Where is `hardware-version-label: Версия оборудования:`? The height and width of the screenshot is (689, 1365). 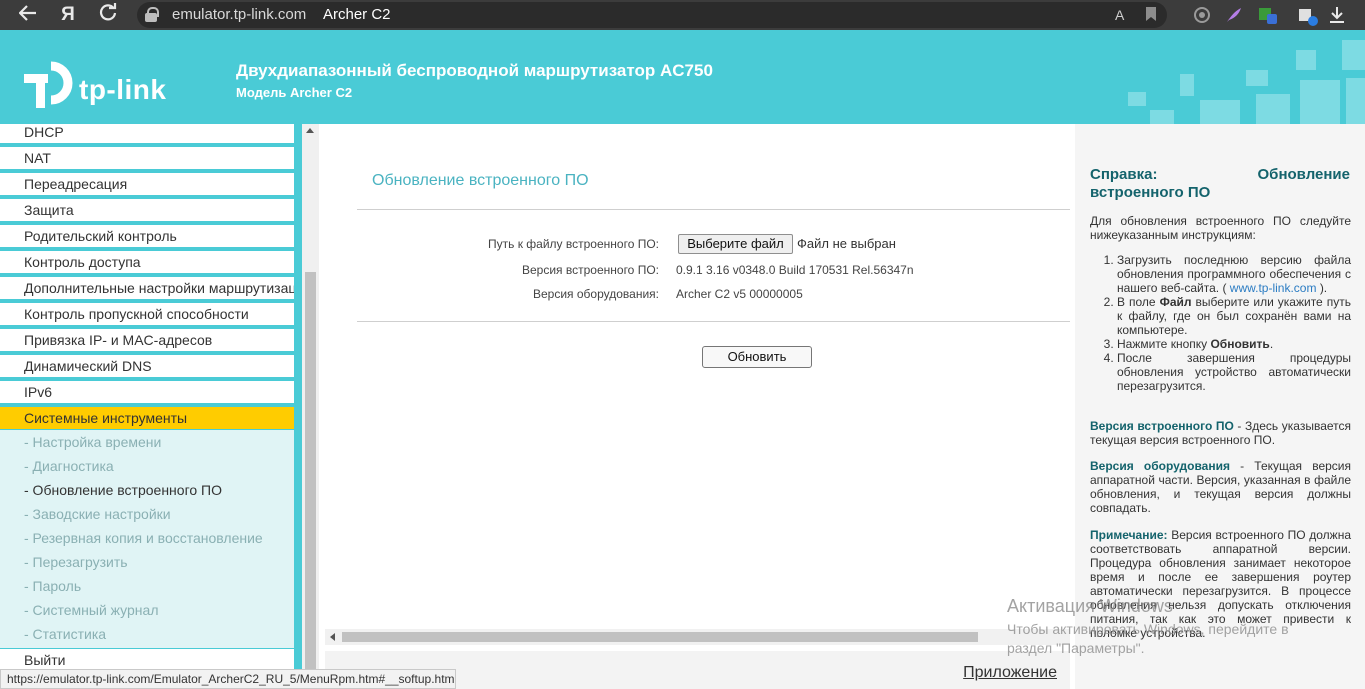 hardware-version-label: Версия оборудования: is located at coordinates (596, 294).